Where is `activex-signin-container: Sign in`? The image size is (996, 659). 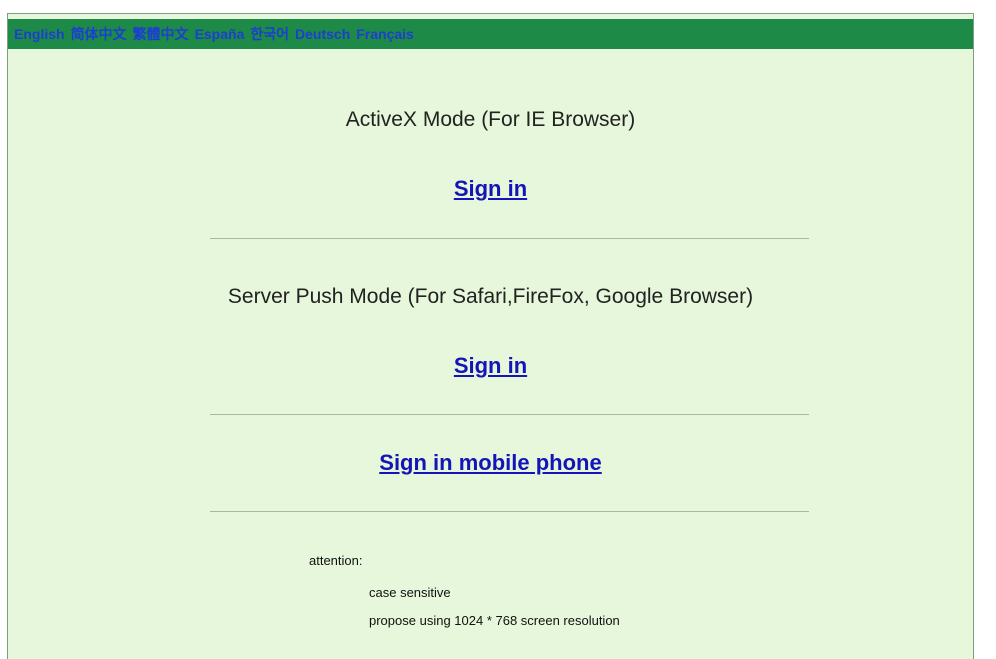 activex-signin-container: Sign in is located at coordinates (490, 189).